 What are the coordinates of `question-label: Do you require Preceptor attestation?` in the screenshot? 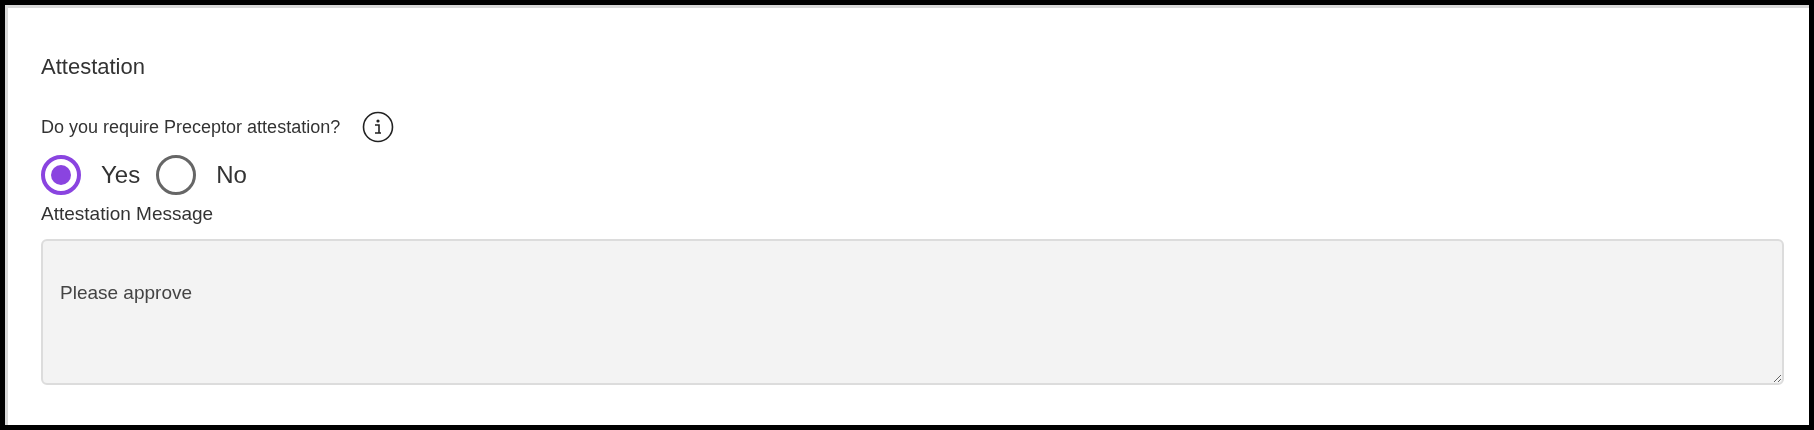 It's located at (191, 127).